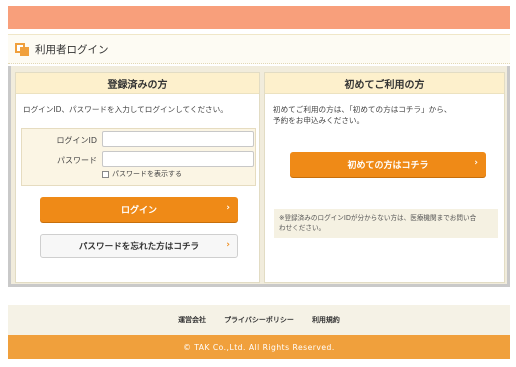 Image resolution: width=516 pixels, height=367 pixels. What do you see at coordinates (362, 109) in the screenshot?
I see `first-time-description-line1: 初めてご利用の方は、「初めての方はコチラ」から、` at bounding box center [362, 109].